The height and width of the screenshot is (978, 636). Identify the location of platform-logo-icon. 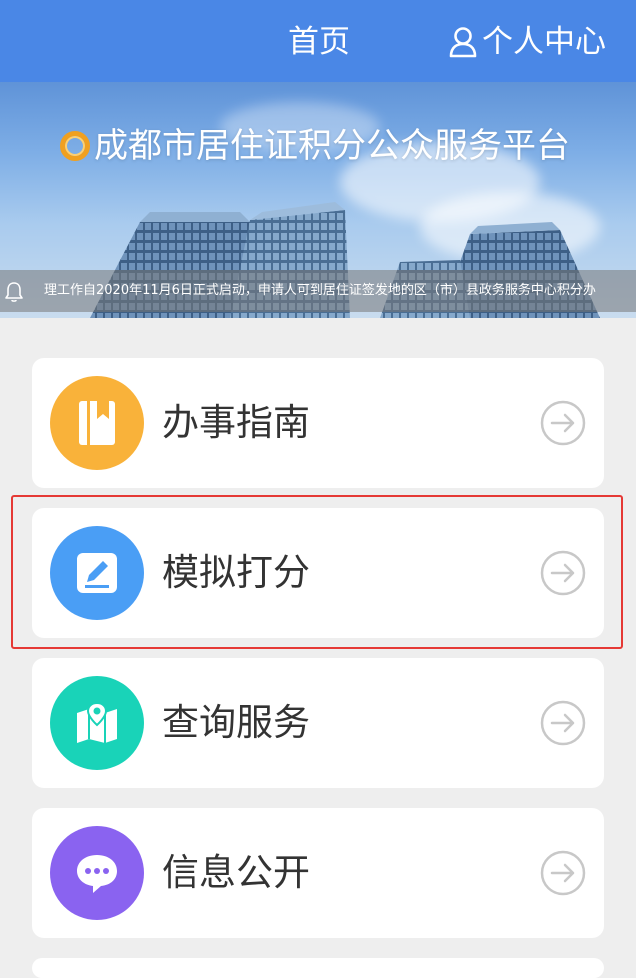
(75, 146).